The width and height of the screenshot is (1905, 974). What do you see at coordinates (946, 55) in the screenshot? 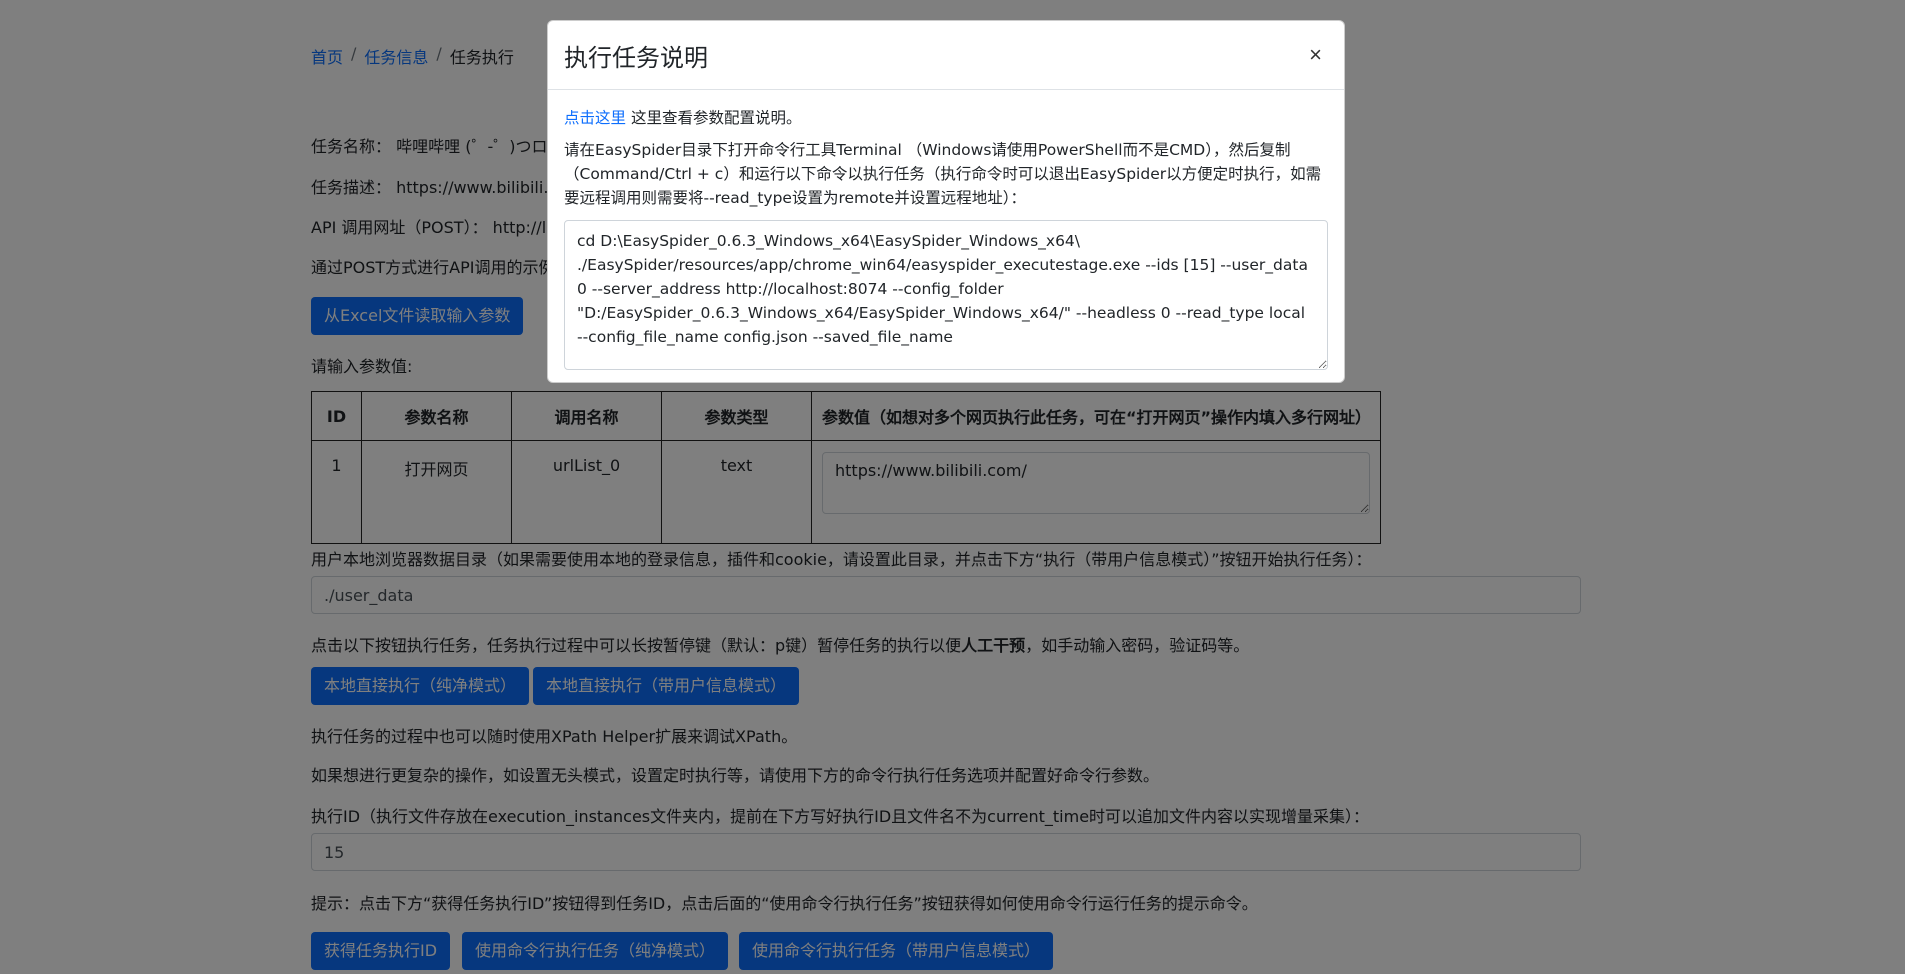
I see `modal-header: 执行任务说明 ×` at bounding box center [946, 55].